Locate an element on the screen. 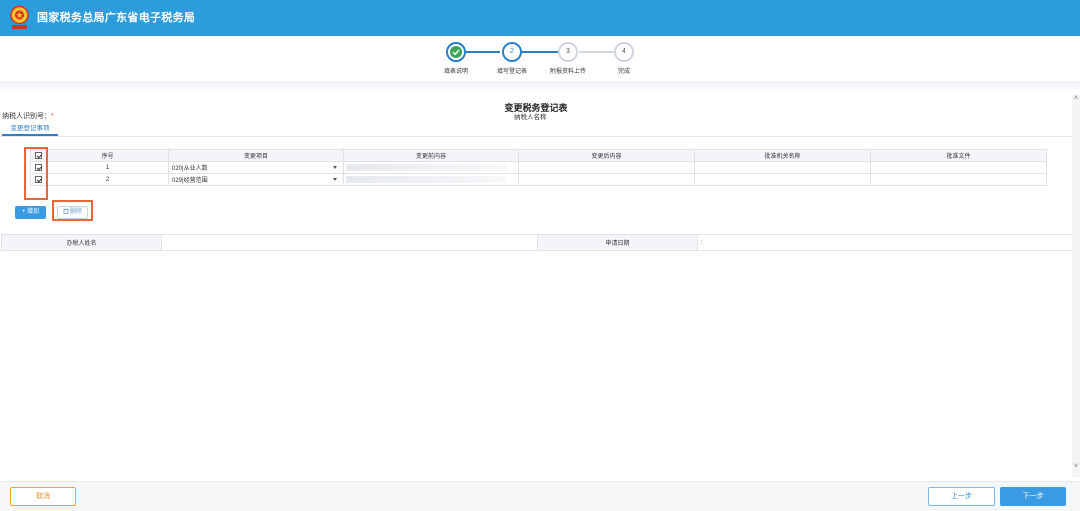 The width and height of the screenshot is (1080, 511). change-item-select: 029|经营范围 is located at coordinates (256, 179).